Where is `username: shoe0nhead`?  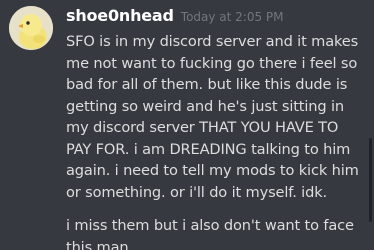
username: shoe0nhead is located at coordinates (120, 15).